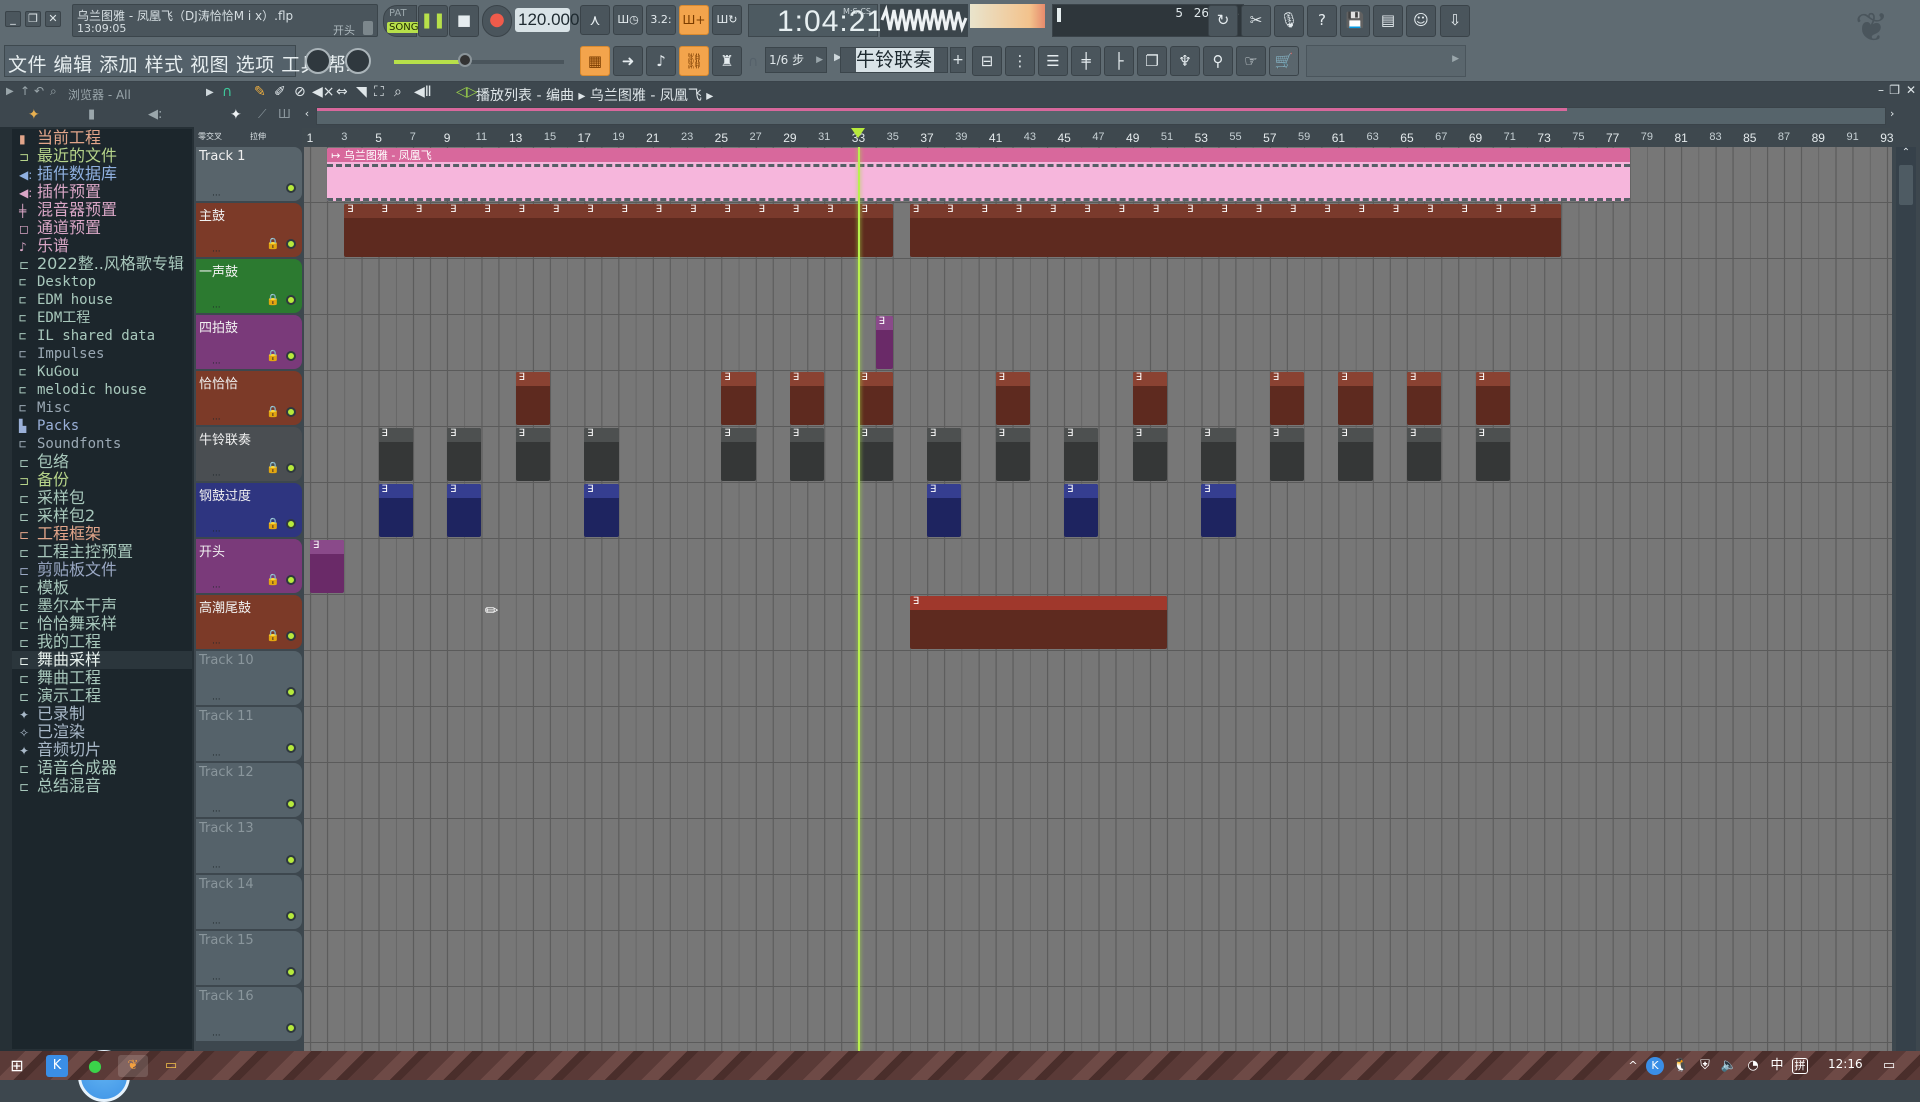 The height and width of the screenshot is (1102, 1920). What do you see at coordinates (227, 92) in the screenshot?
I see `magnet-snap-icon: ∩` at bounding box center [227, 92].